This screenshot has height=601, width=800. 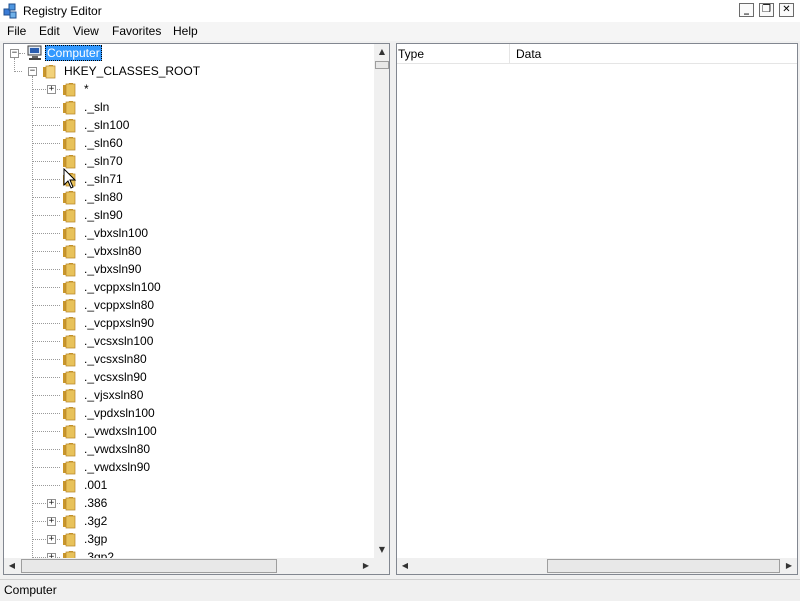 What do you see at coordinates (120, 431) in the screenshot?
I see `tree-item-key: ._vwdxsln100` at bounding box center [120, 431].